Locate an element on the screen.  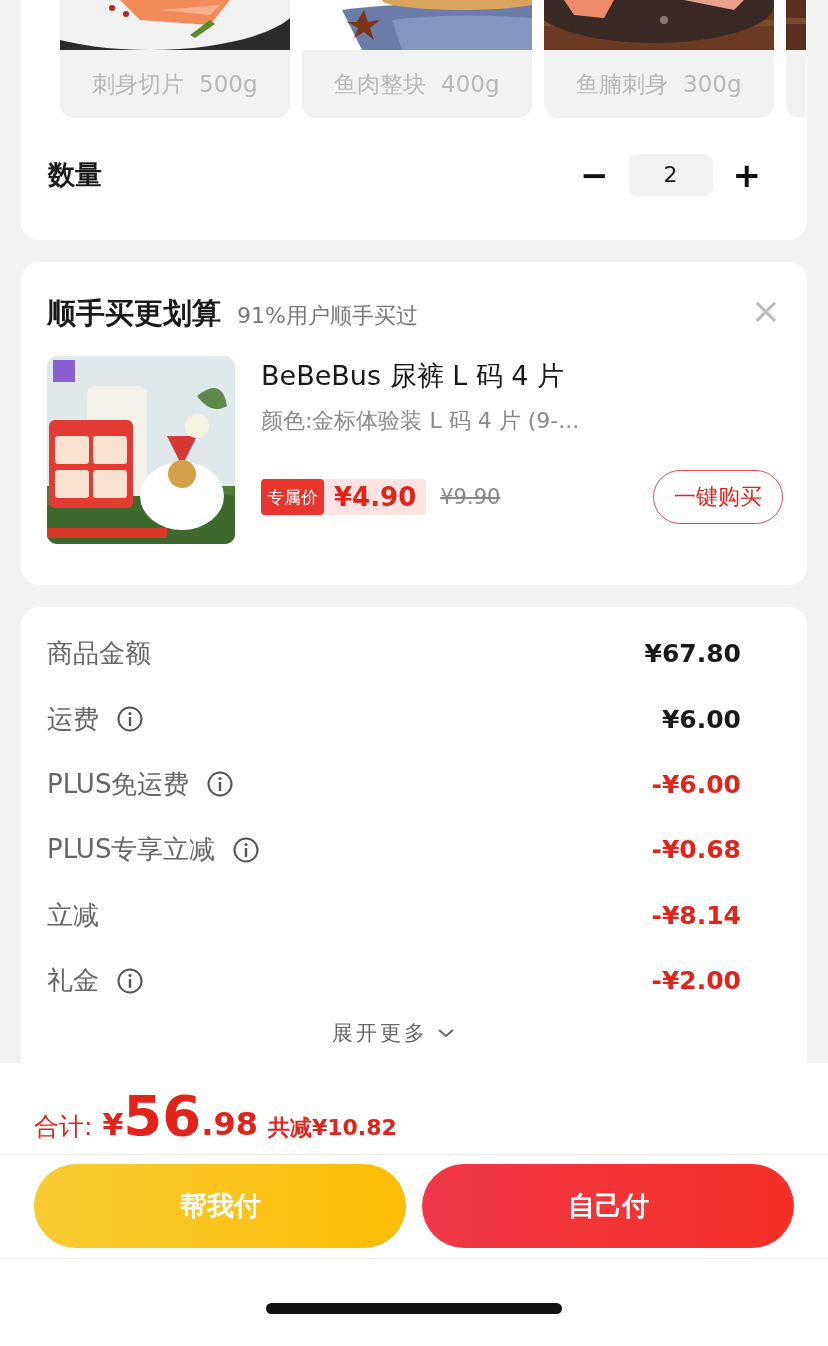
pay-button: 自己付 is located at coordinates (608, 1206).